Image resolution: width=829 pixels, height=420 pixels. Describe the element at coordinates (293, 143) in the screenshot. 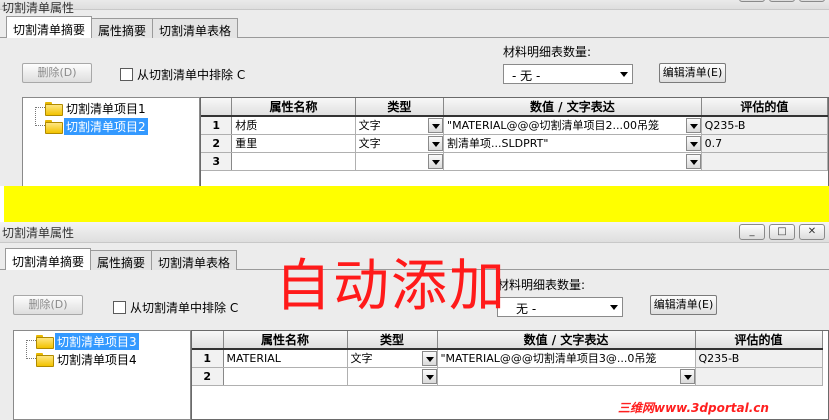

I see `property-name-cell: 重里` at that location.